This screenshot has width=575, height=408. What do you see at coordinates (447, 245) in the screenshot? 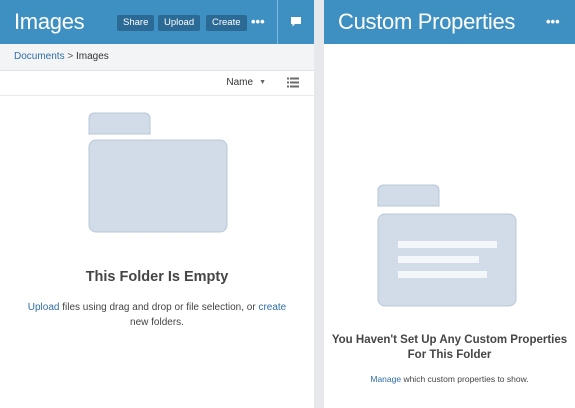
I see `document-folder-icon` at bounding box center [447, 245].